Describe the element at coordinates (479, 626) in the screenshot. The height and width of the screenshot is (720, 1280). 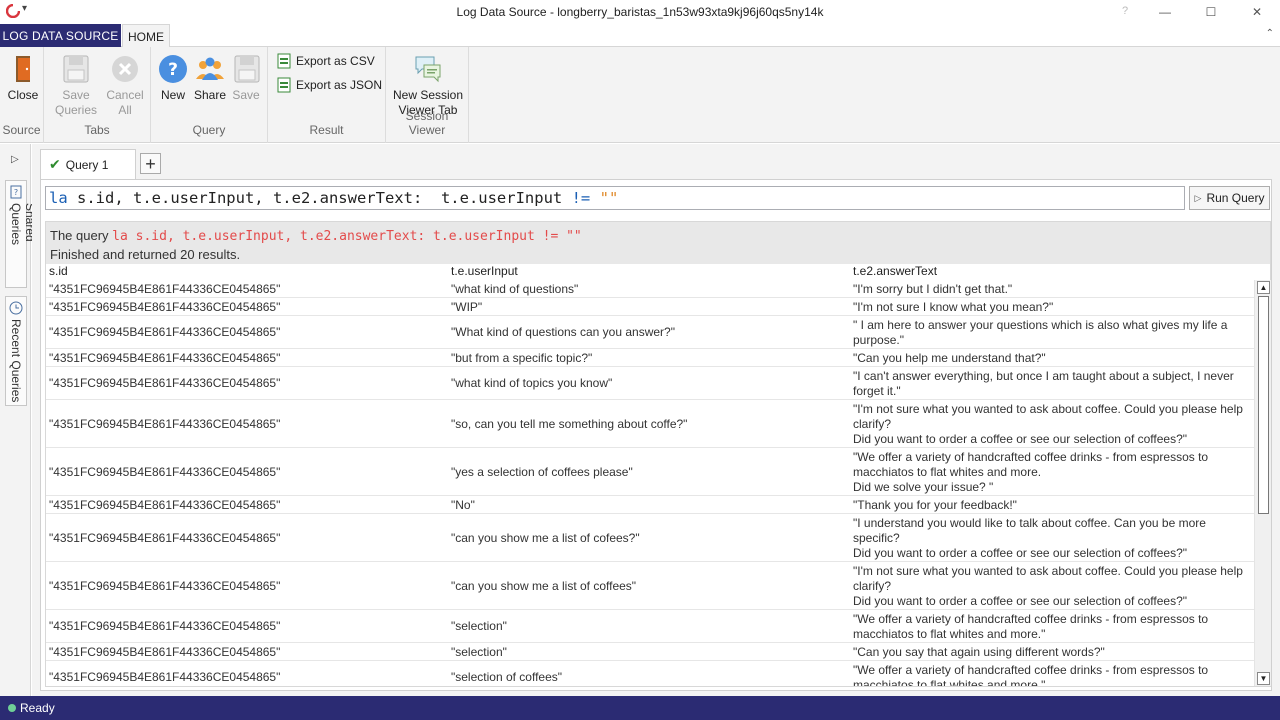
I see `cell-user-input: "selection"` at that location.